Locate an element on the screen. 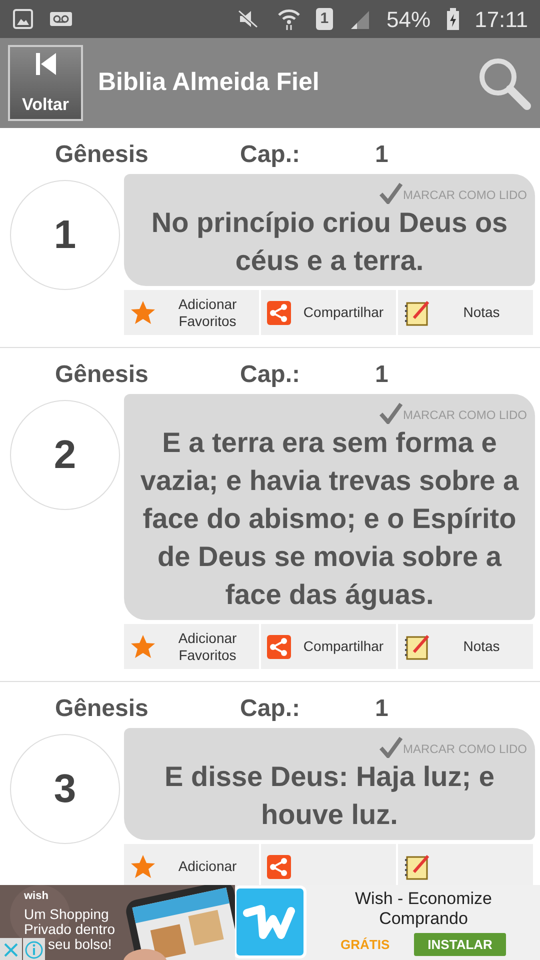  status-time: 17:11 is located at coordinates (501, 20).